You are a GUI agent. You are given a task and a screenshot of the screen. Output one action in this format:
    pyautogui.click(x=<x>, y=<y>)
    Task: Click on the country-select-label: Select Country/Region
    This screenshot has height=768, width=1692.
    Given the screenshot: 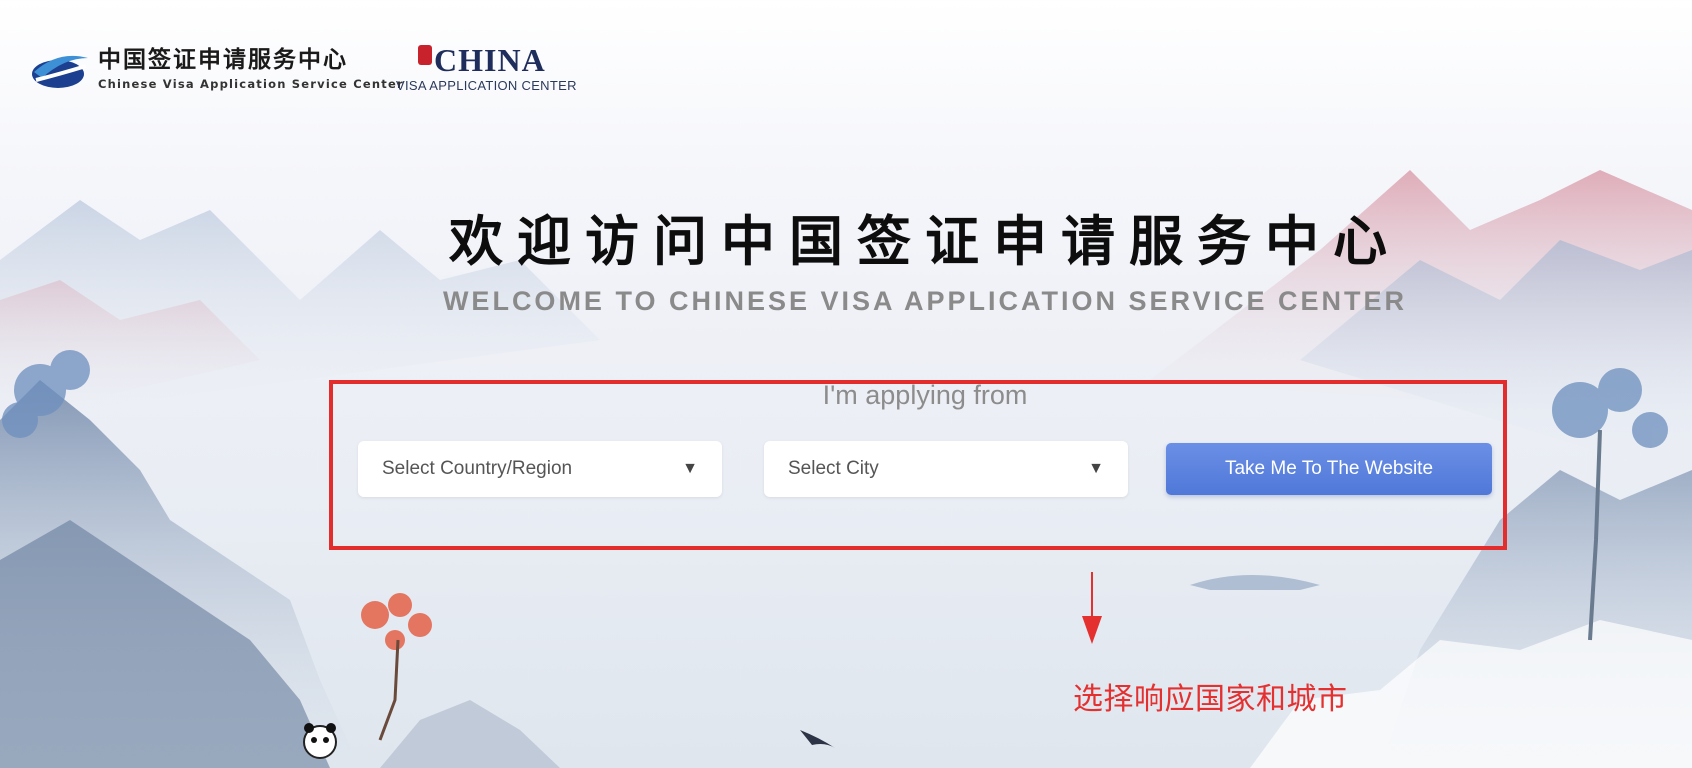 What is the action you would take?
    pyautogui.click(x=477, y=468)
    